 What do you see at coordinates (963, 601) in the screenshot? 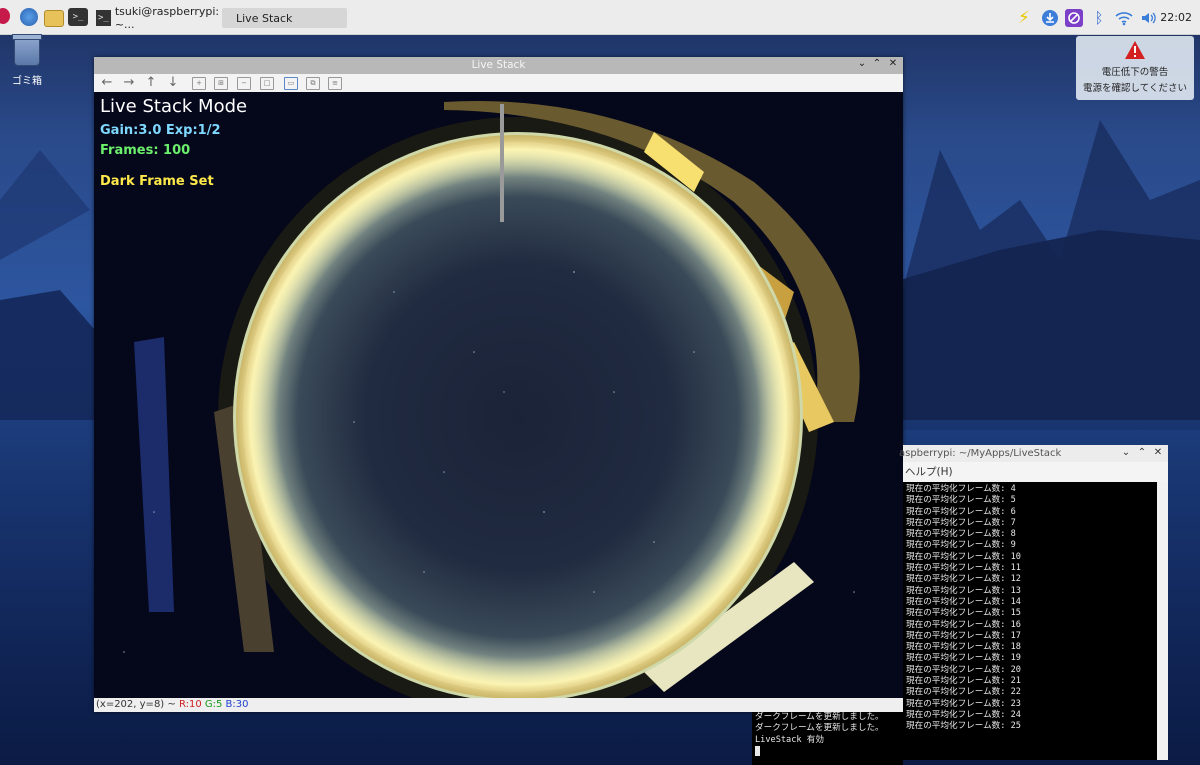
I see `terminal-line: 現在の平均化フレーム数: 14` at bounding box center [963, 601].